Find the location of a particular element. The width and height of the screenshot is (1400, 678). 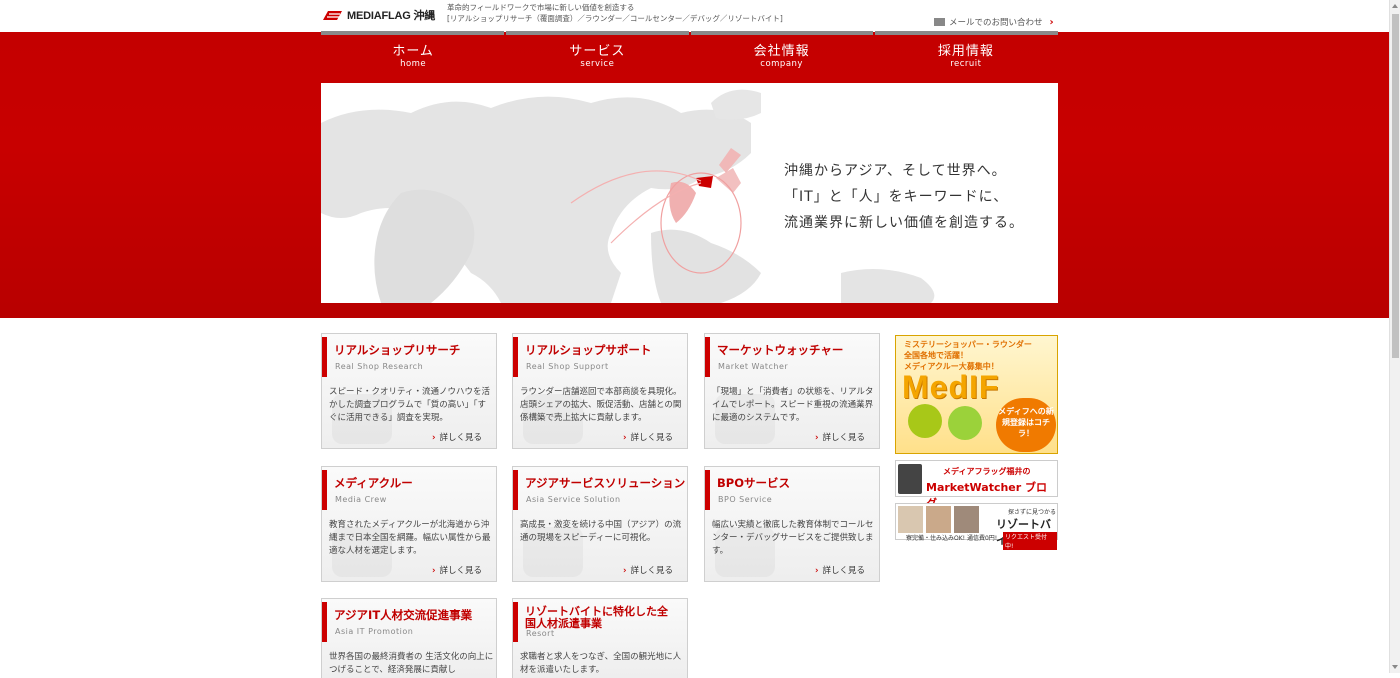

hero-line-1: 沖縄からアジア、そして世界へ。 is located at coordinates (895, 171).